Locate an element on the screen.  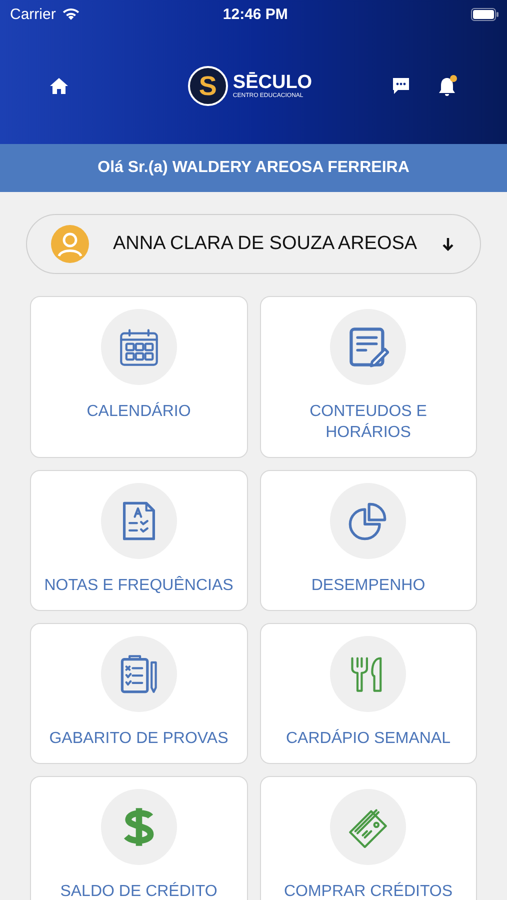
notification-icon is located at coordinates (448, 86).